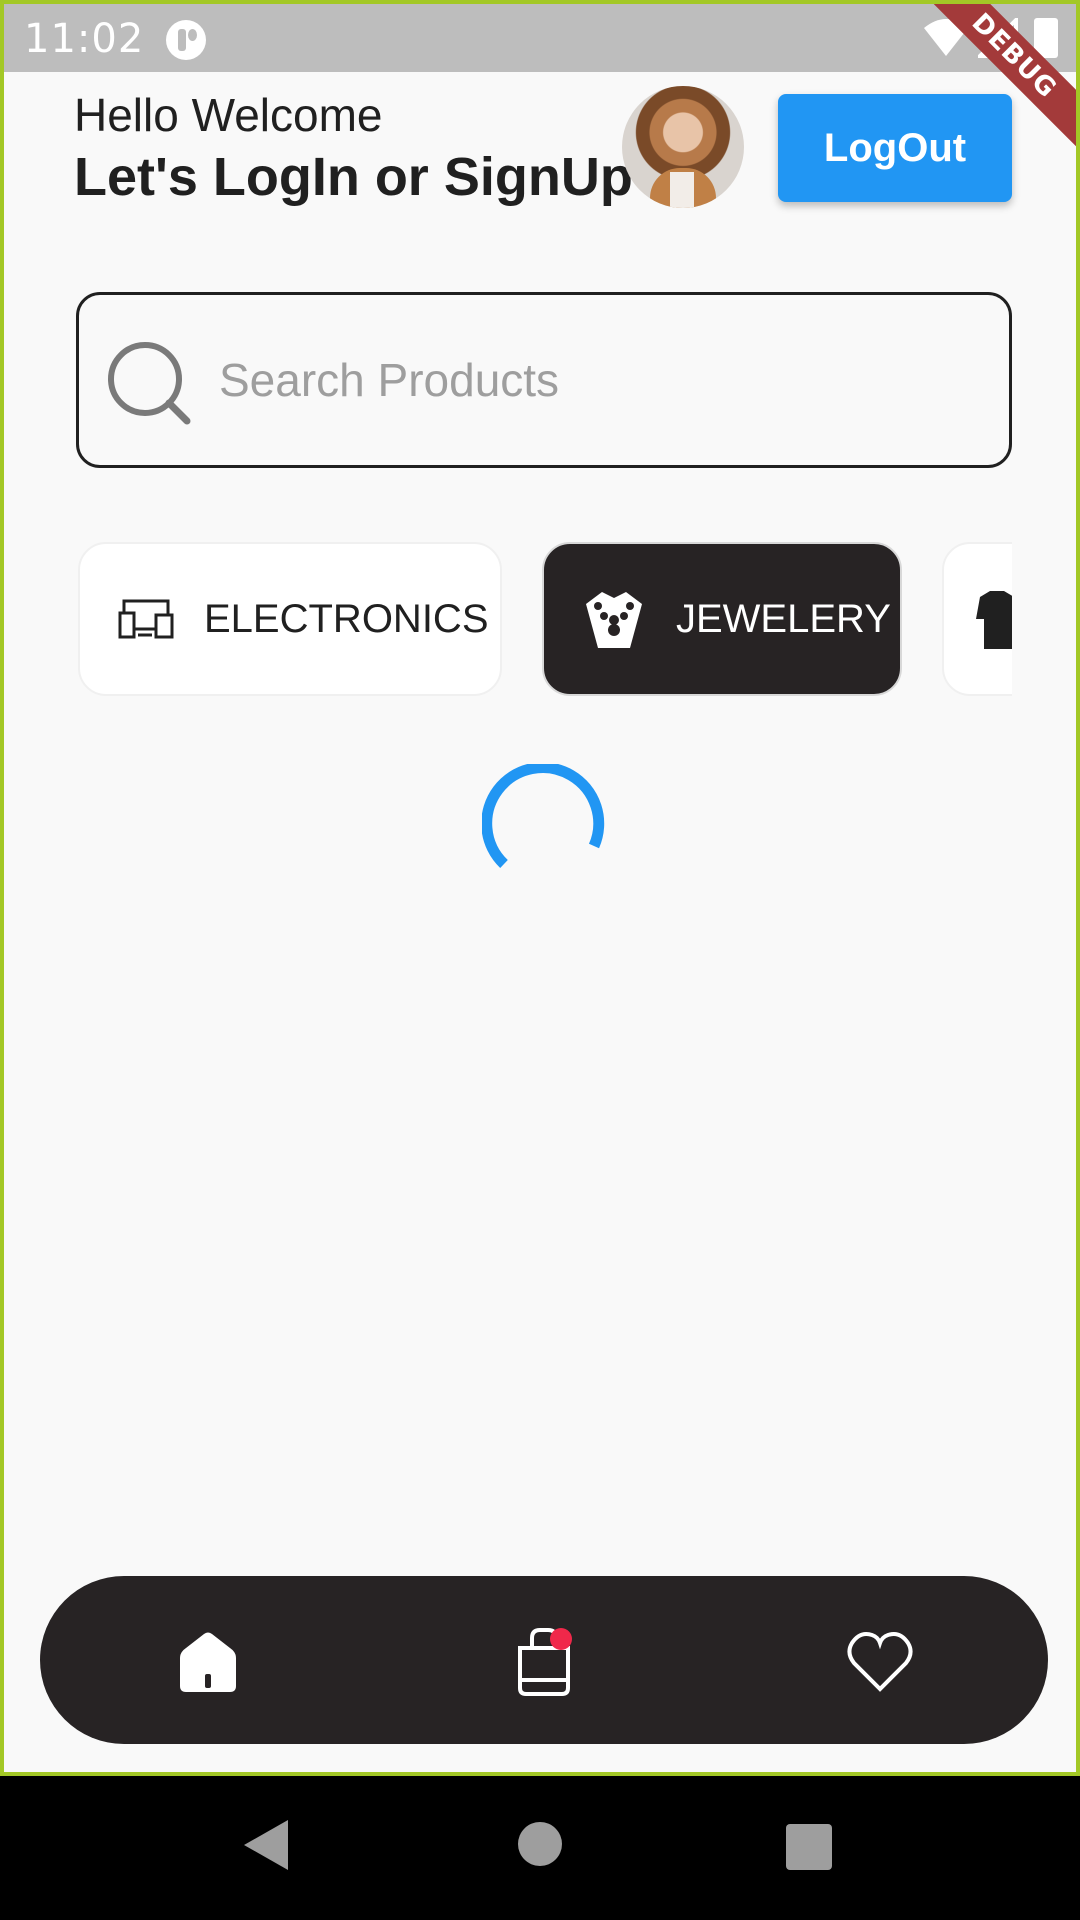 This screenshot has height=1920, width=1080. I want to click on nav-cart, so click(544, 1662).